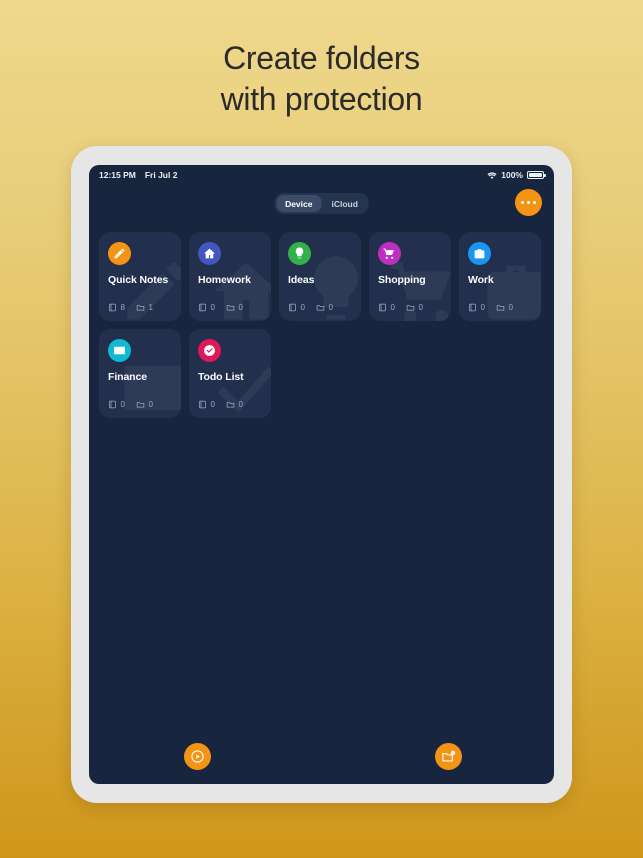 This screenshot has width=643, height=858. I want to click on folder-icon-quick-notes, so click(119, 253).